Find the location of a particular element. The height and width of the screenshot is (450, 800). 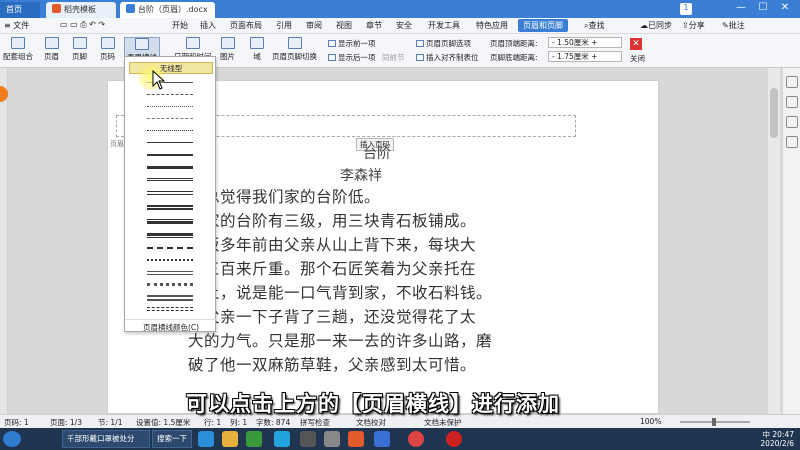

status-row: 行: 1 is located at coordinates (213, 422).